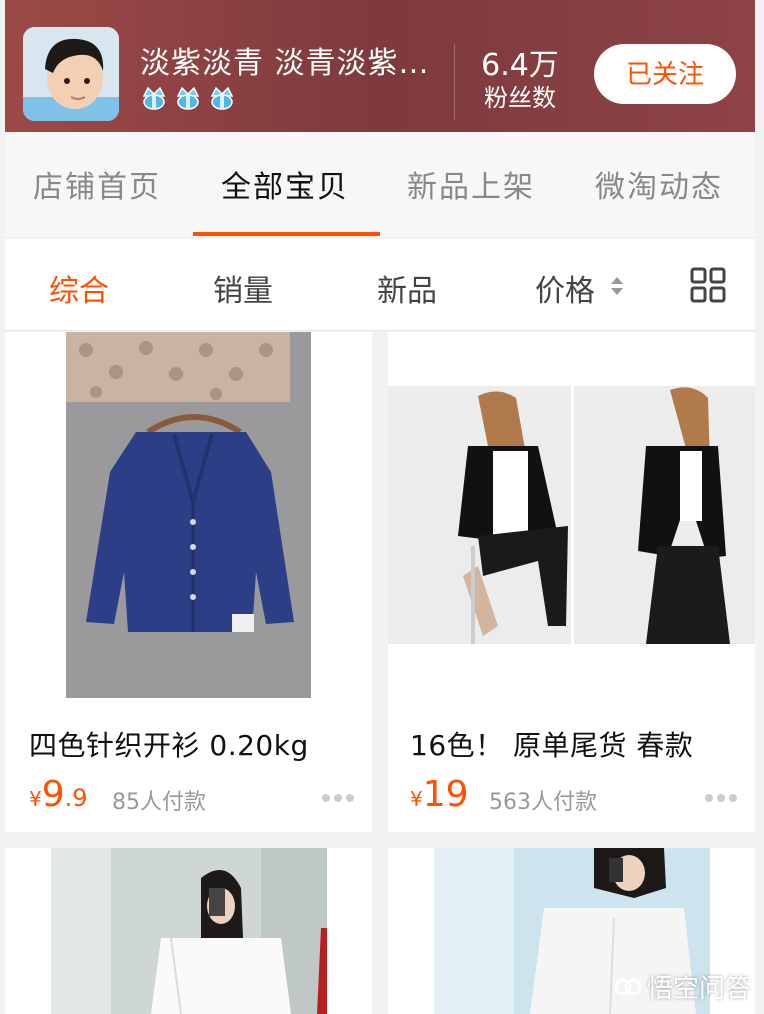 The height and width of the screenshot is (1014, 764). Describe the element at coordinates (407, 288) in the screenshot. I see `sort-new: 新品` at that location.